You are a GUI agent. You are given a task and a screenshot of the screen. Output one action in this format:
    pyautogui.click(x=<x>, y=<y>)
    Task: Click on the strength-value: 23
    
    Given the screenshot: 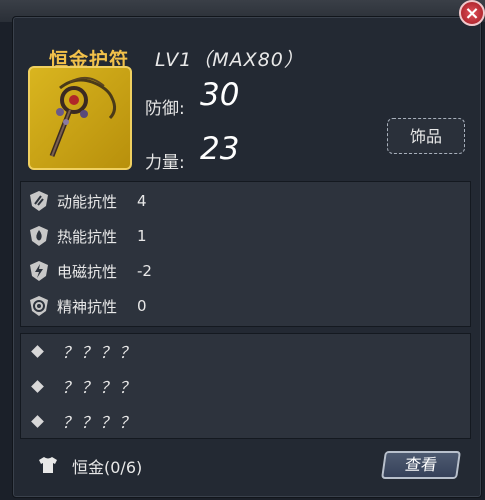 What is the action you would take?
    pyautogui.click(x=220, y=149)
    